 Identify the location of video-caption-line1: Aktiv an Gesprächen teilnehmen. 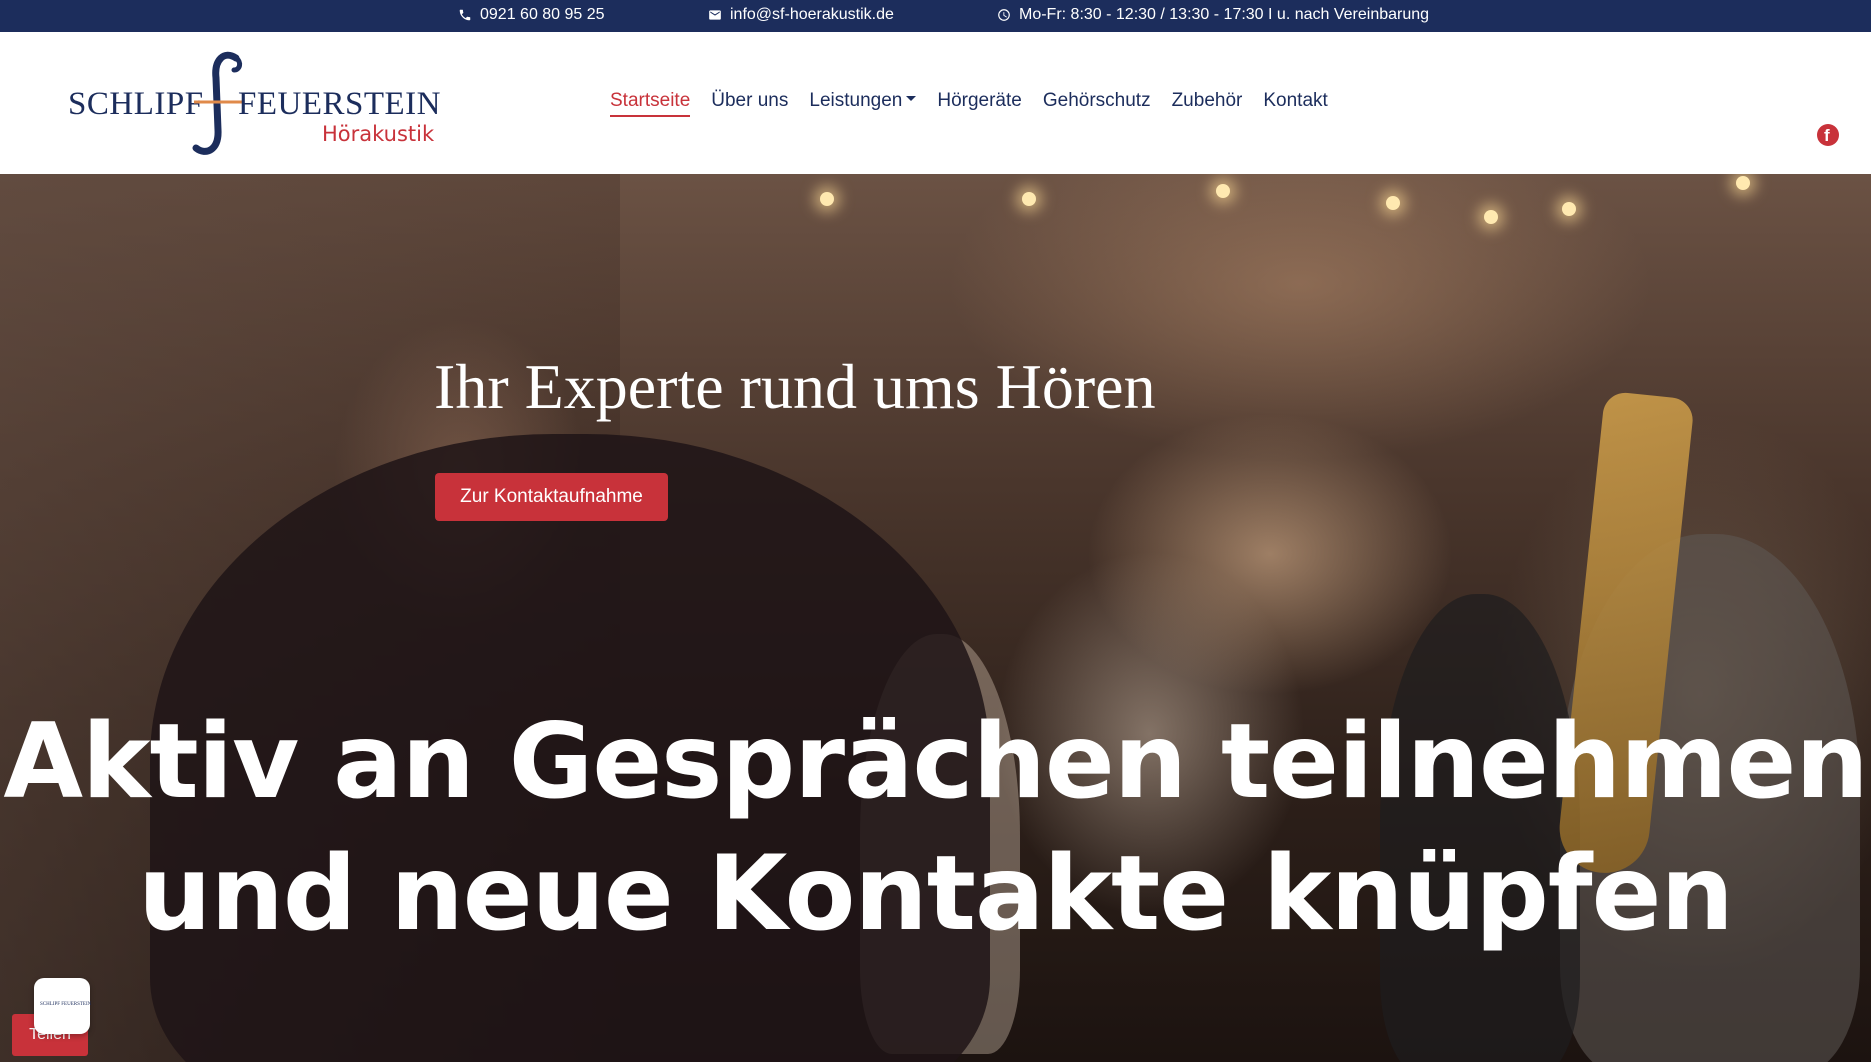
(935, 762).